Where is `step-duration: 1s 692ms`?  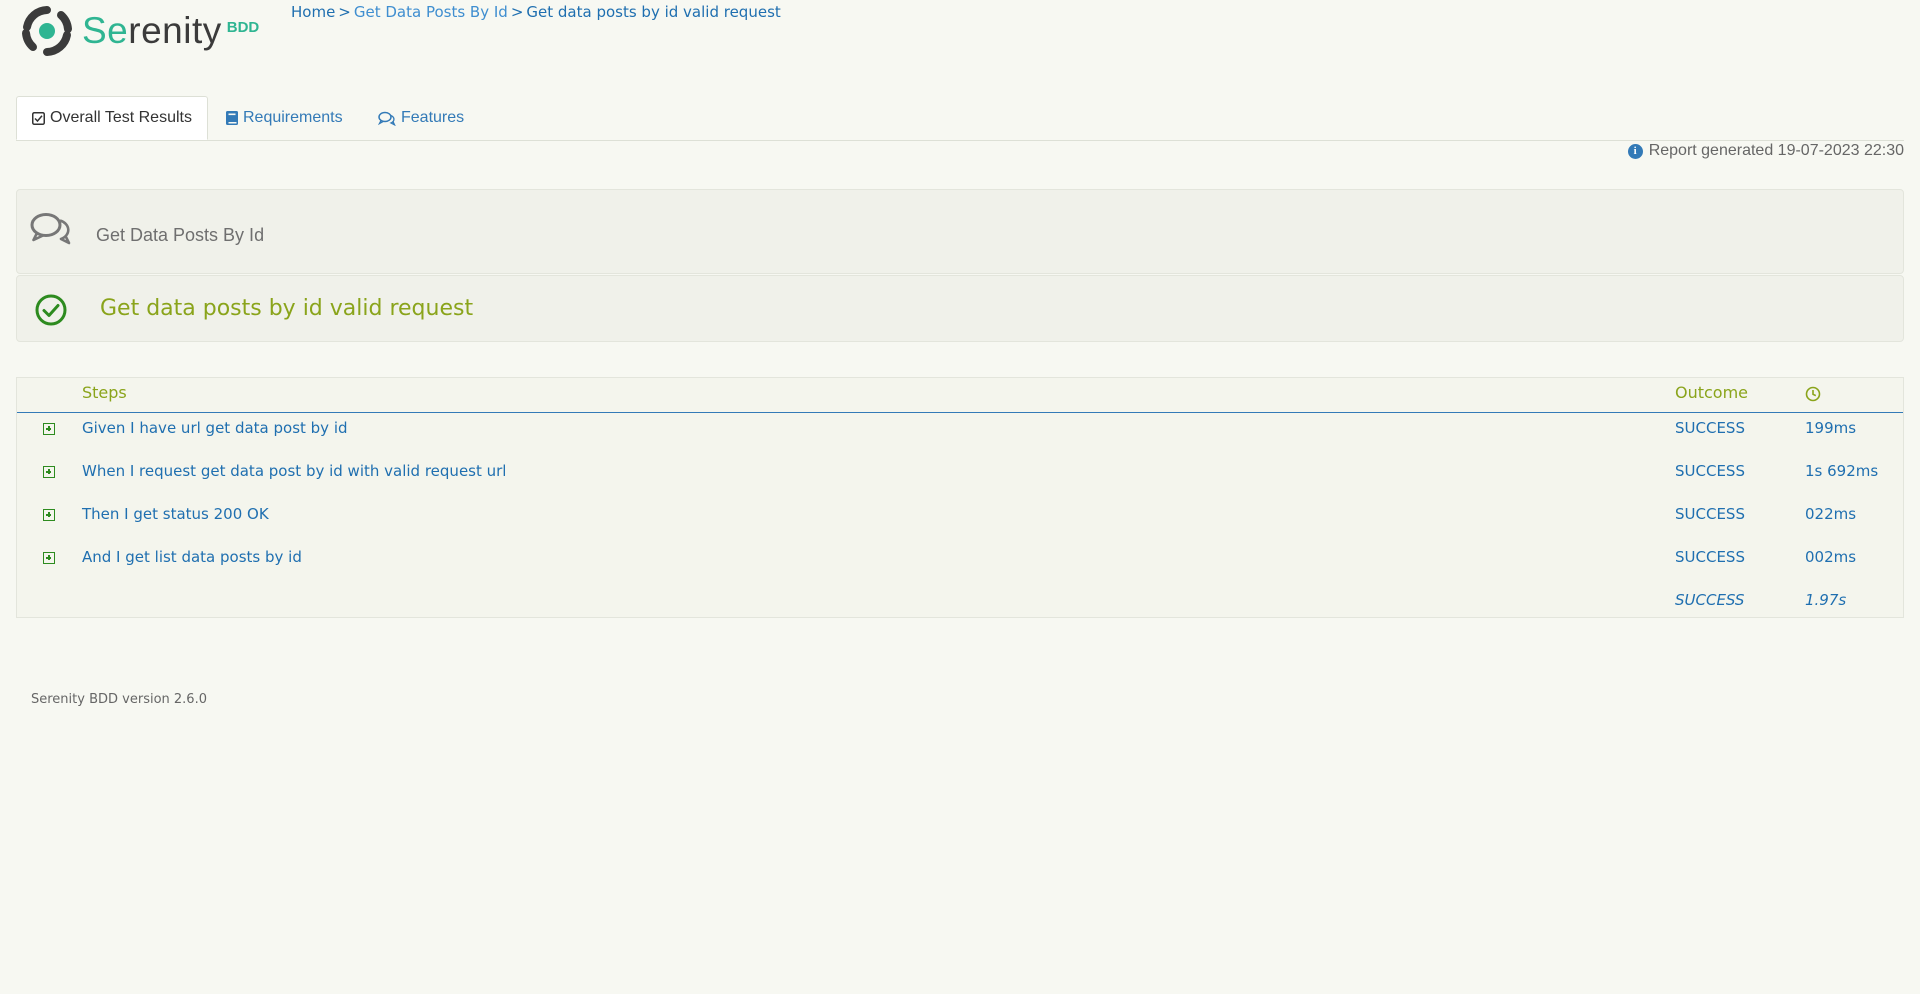
step-duration: 1s 692ms is located at coordinates (1842, 471).